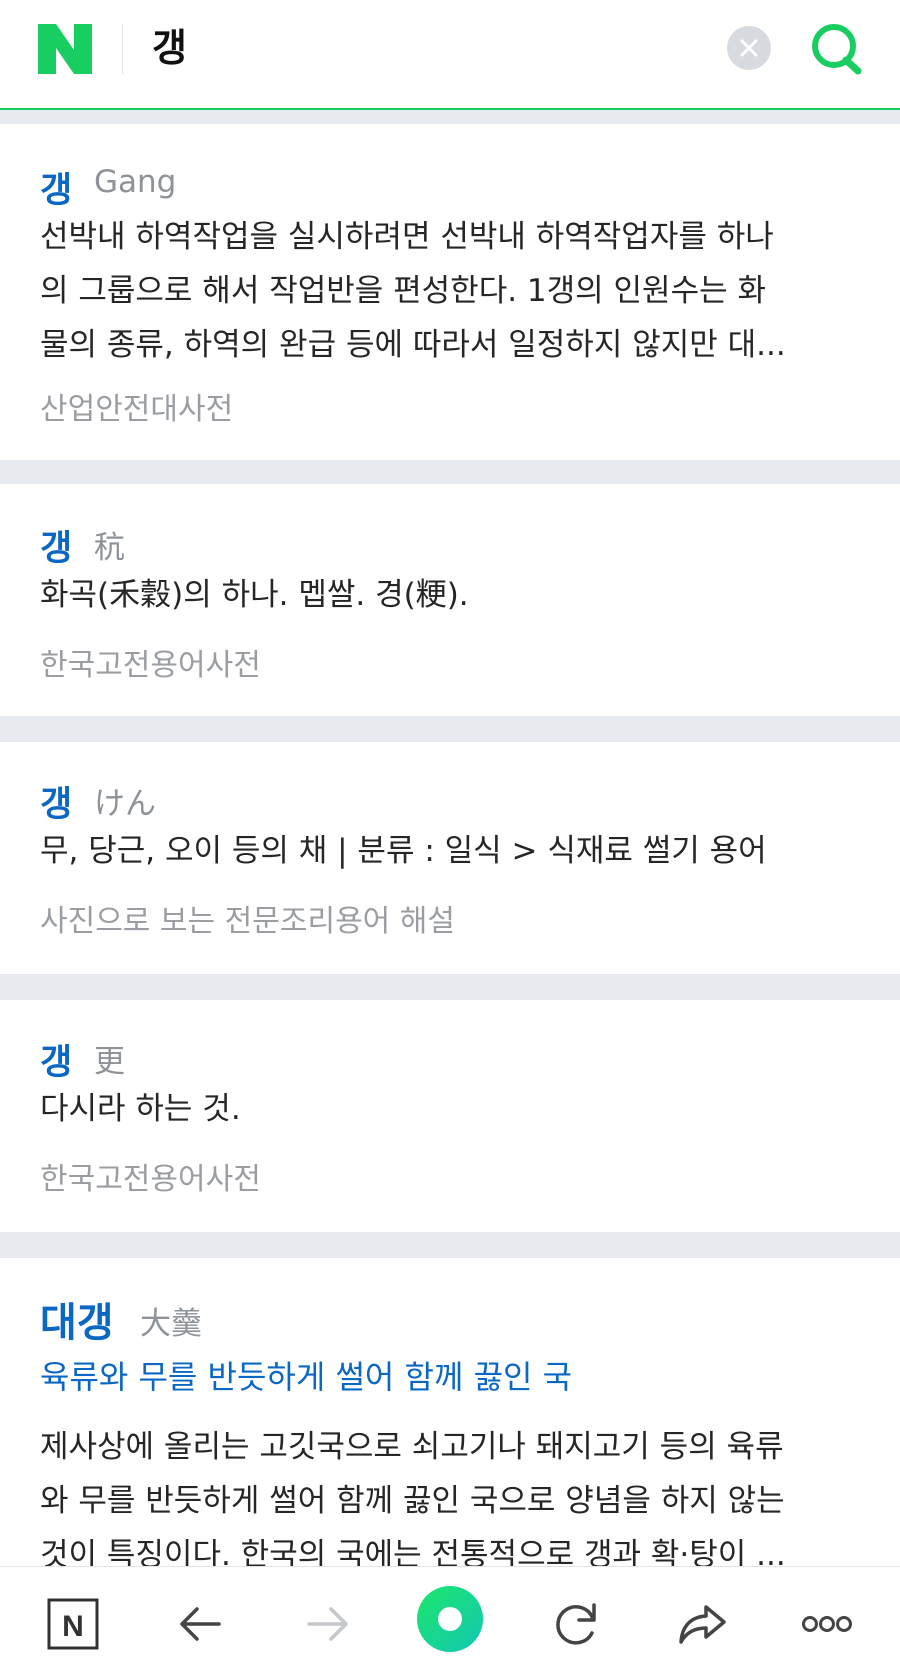  Describe the element at coordinates (109, 548) in the screenshot. I see `result-subtitle: 秔` at that location.